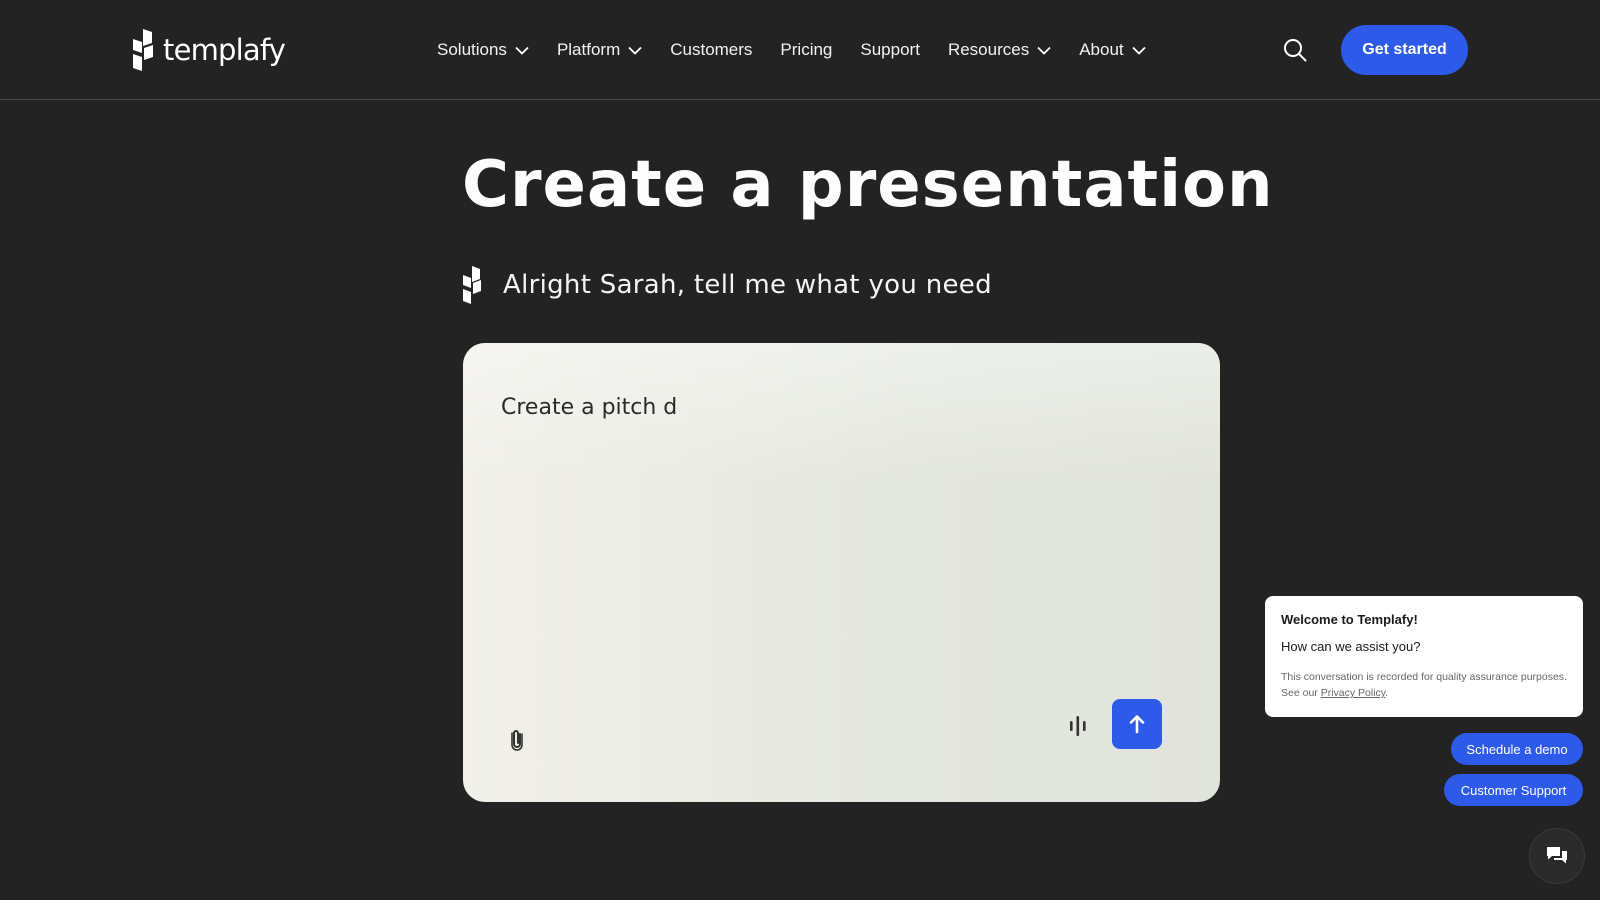 Image resolution: width=1600 pixels, height=900 pixels. Describe the element at coordinates (1387, 693) in the screenshot. I see `chat-note-suffix: .` at that location.